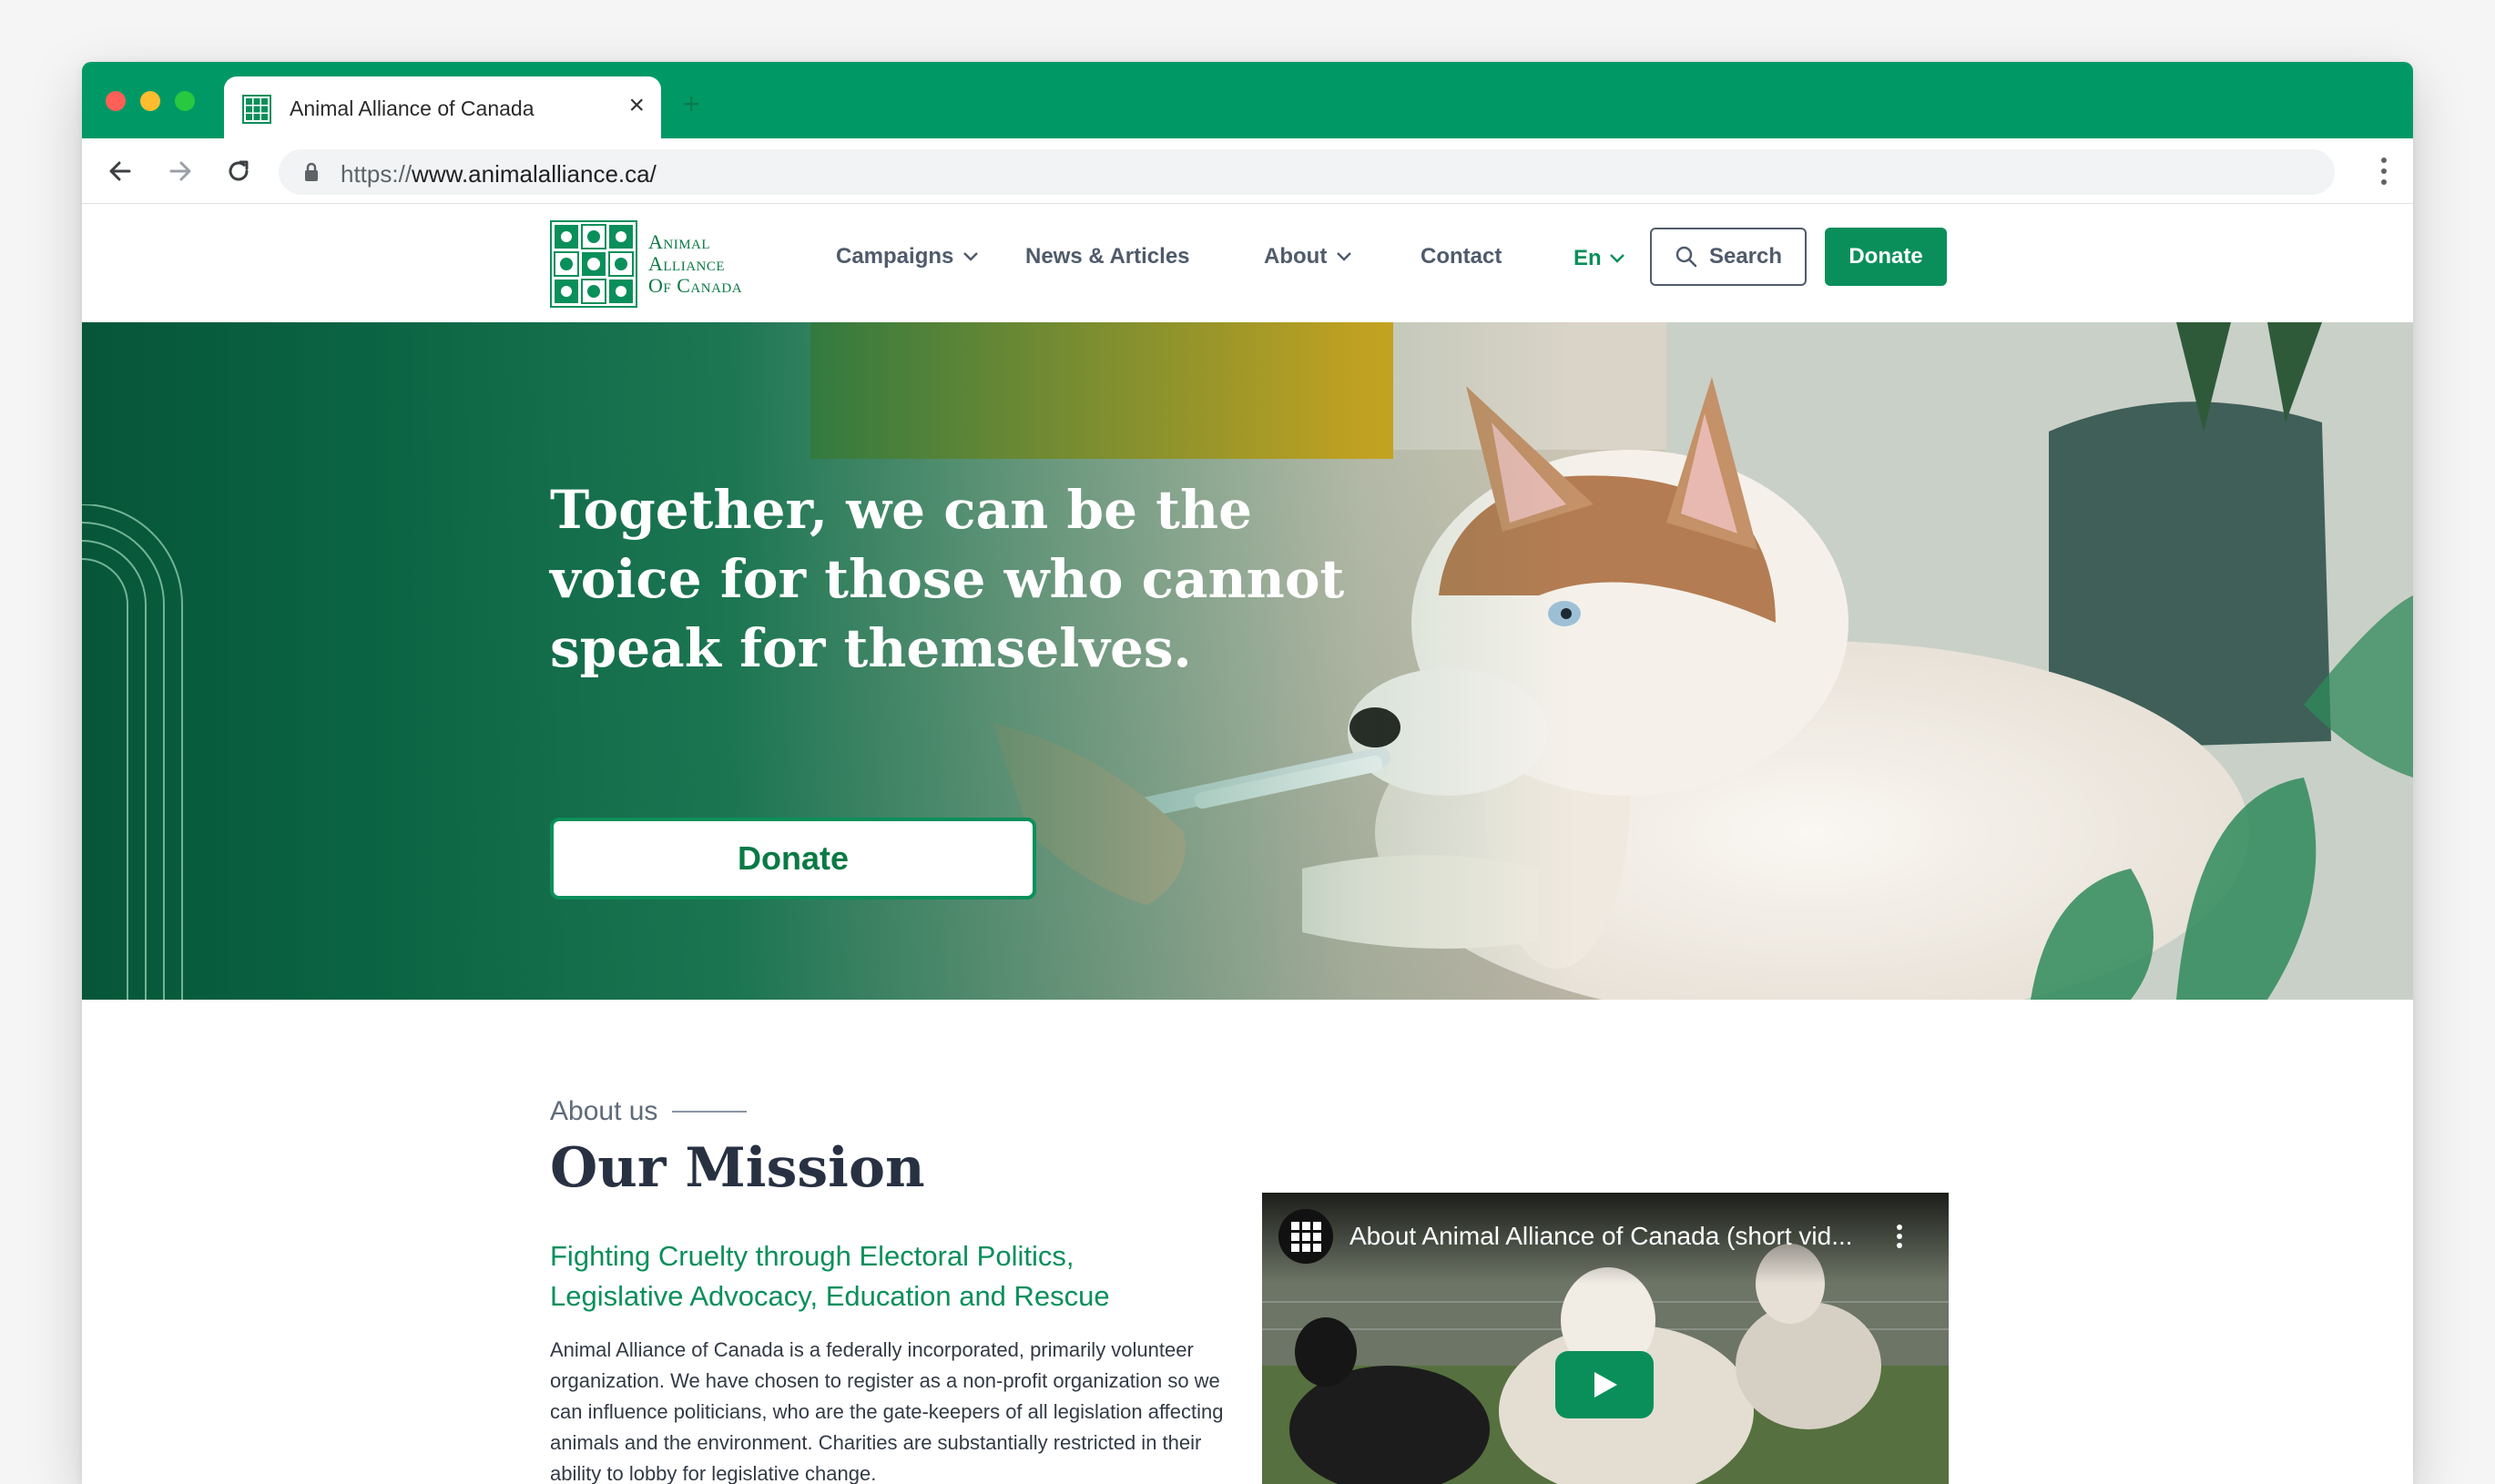  I want to click on minimize-window-button, so click(150, 101).